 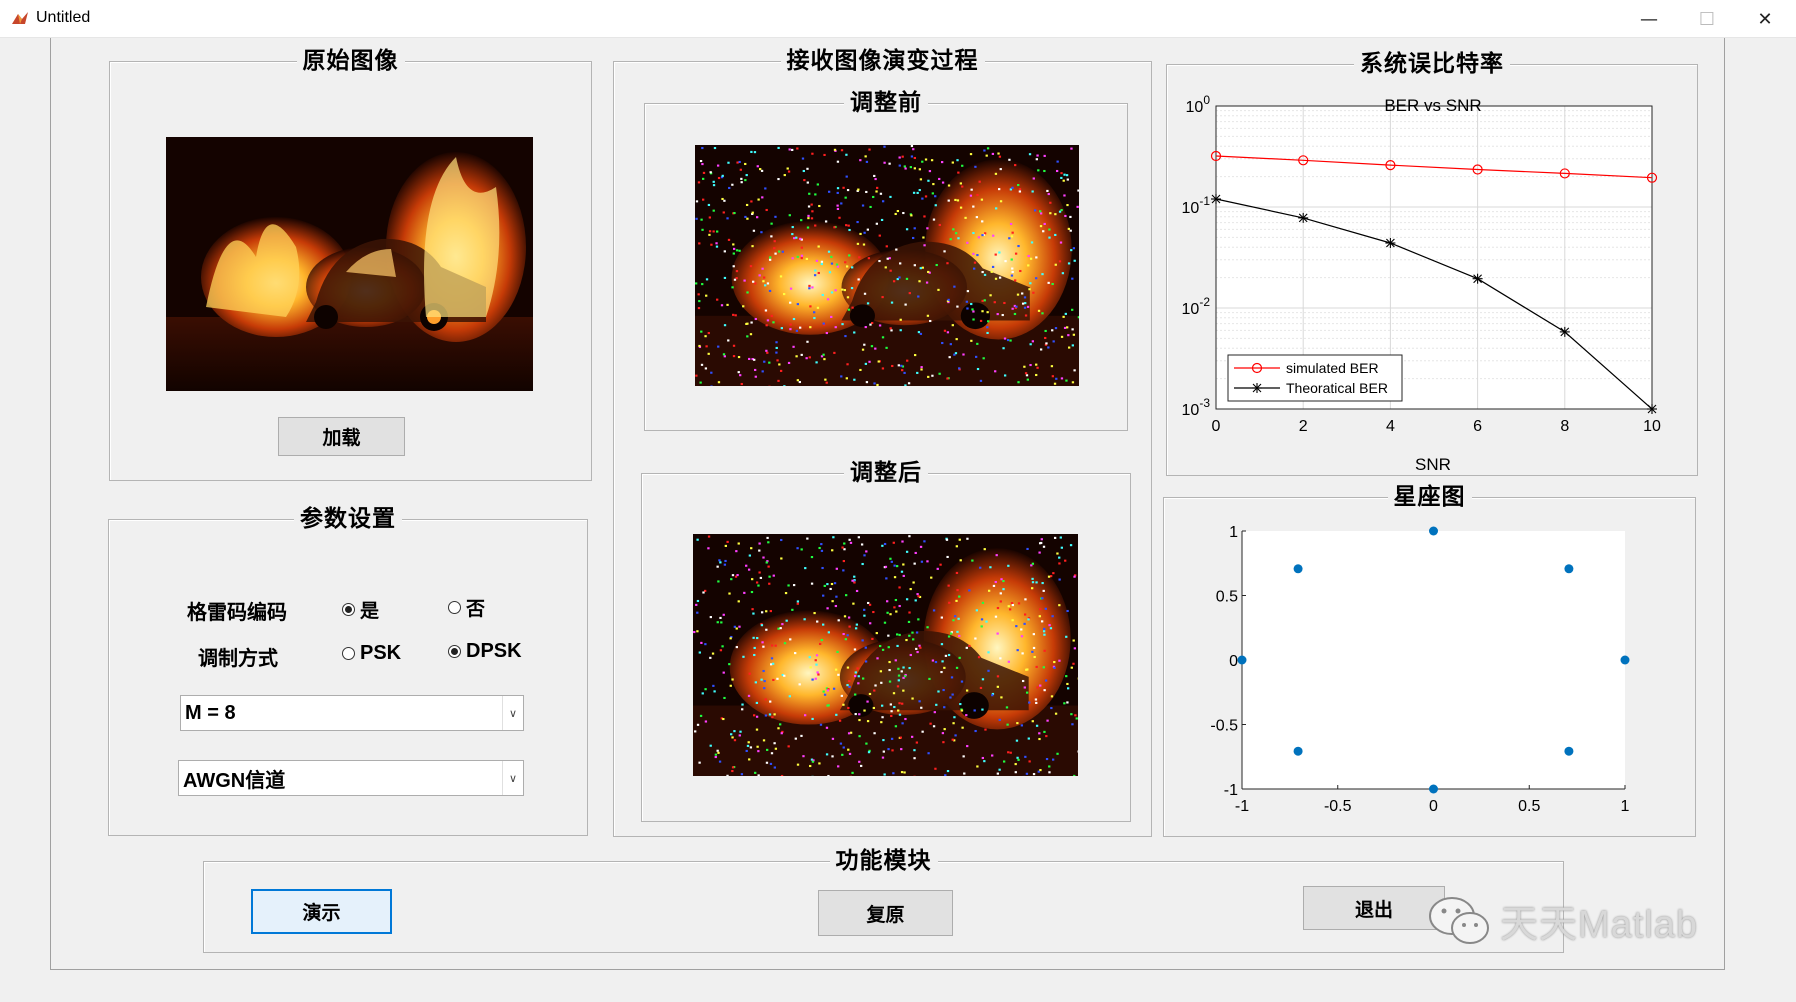 What do you see at coordinates (1390, 426) in the screenshot?
I see `ber-x-tick-label: 4` at bounding box center [1390, 426].